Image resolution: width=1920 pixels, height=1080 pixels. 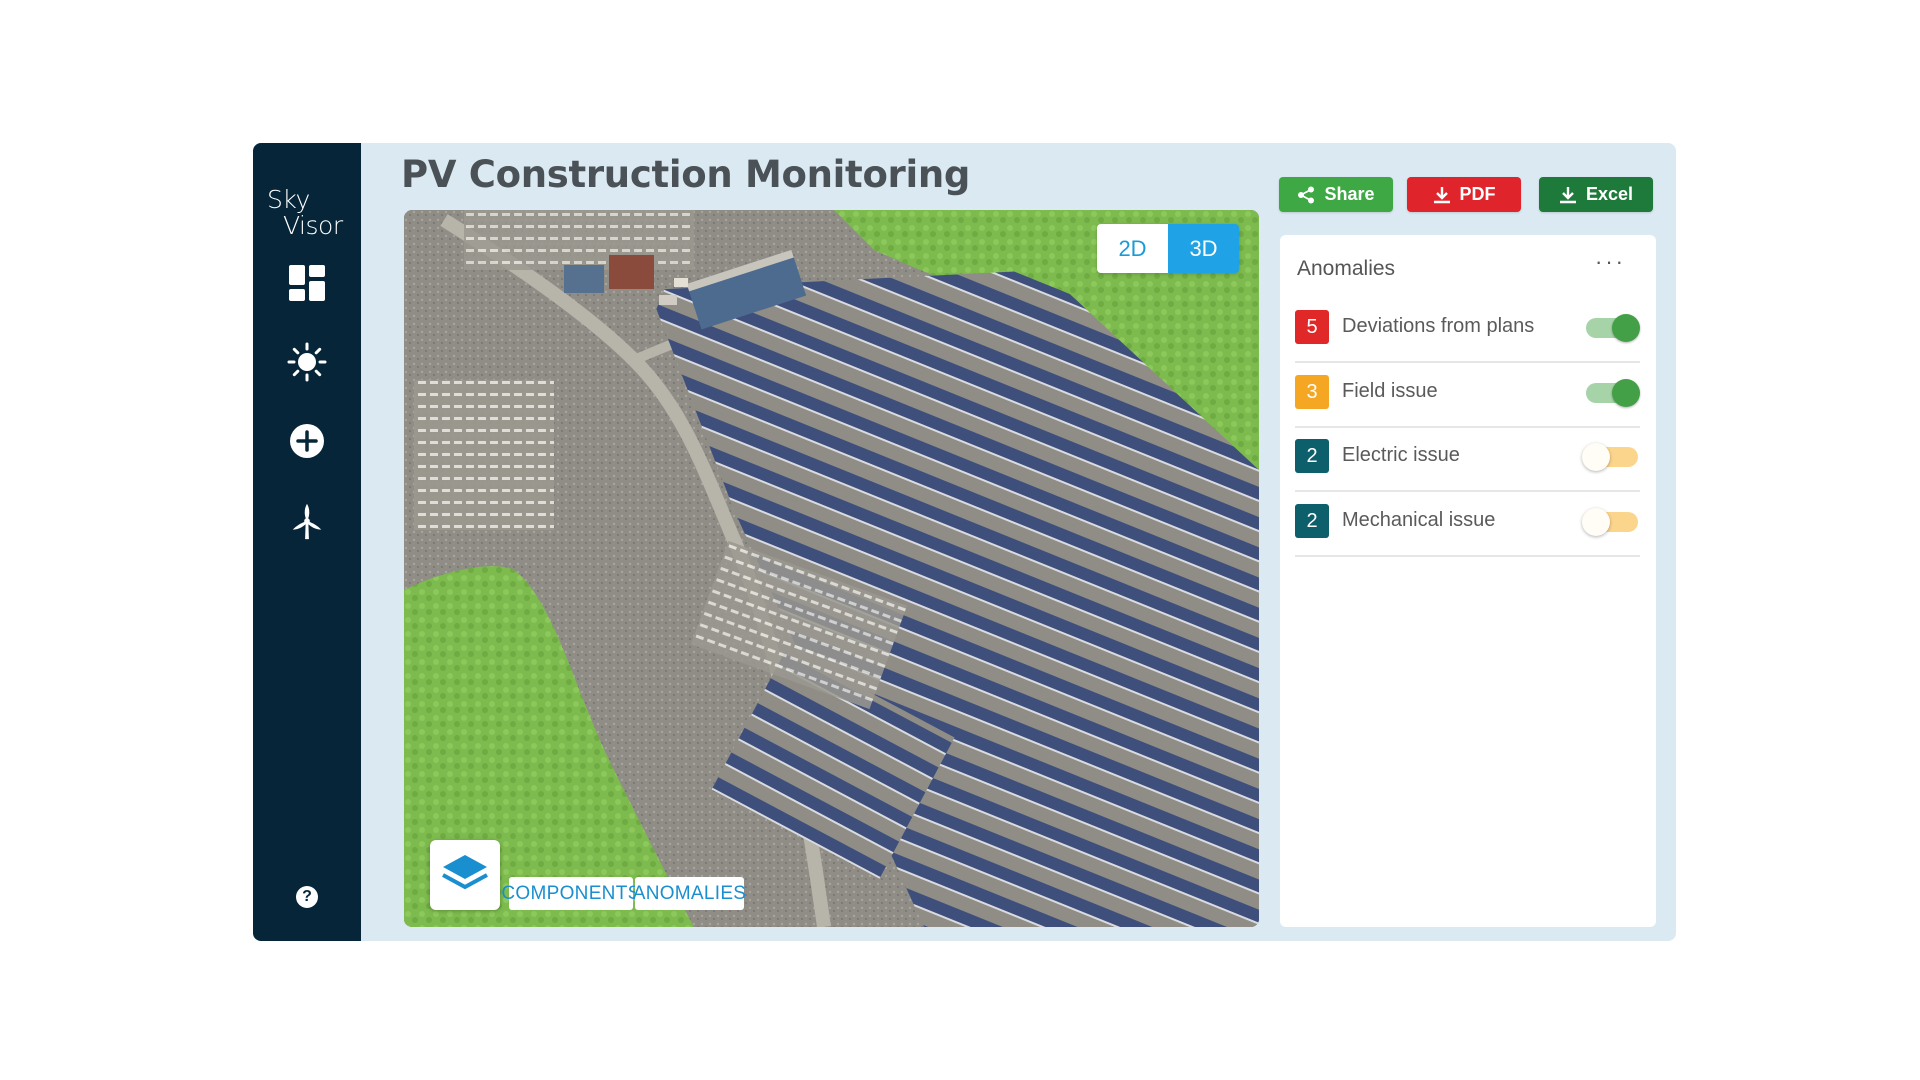 What do you see at coordinates (1390, 391) in the screenshot?
I see `anomaly-label: Field issue` at bounding box center [1390, 391].